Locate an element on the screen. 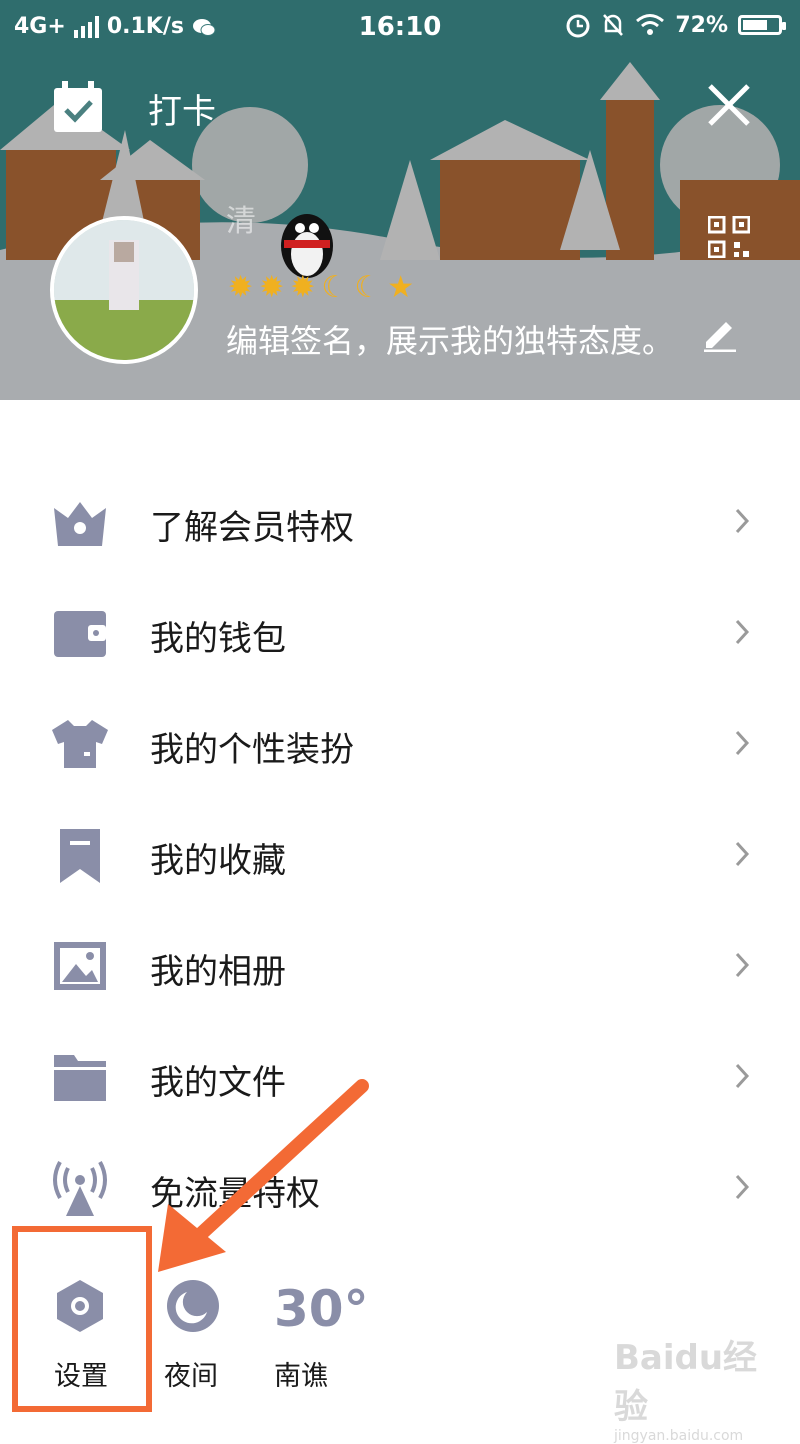 Image resolution: width=800 pixels, height=1444 pixels. alarm-icon is located at coordinates (578, 26).